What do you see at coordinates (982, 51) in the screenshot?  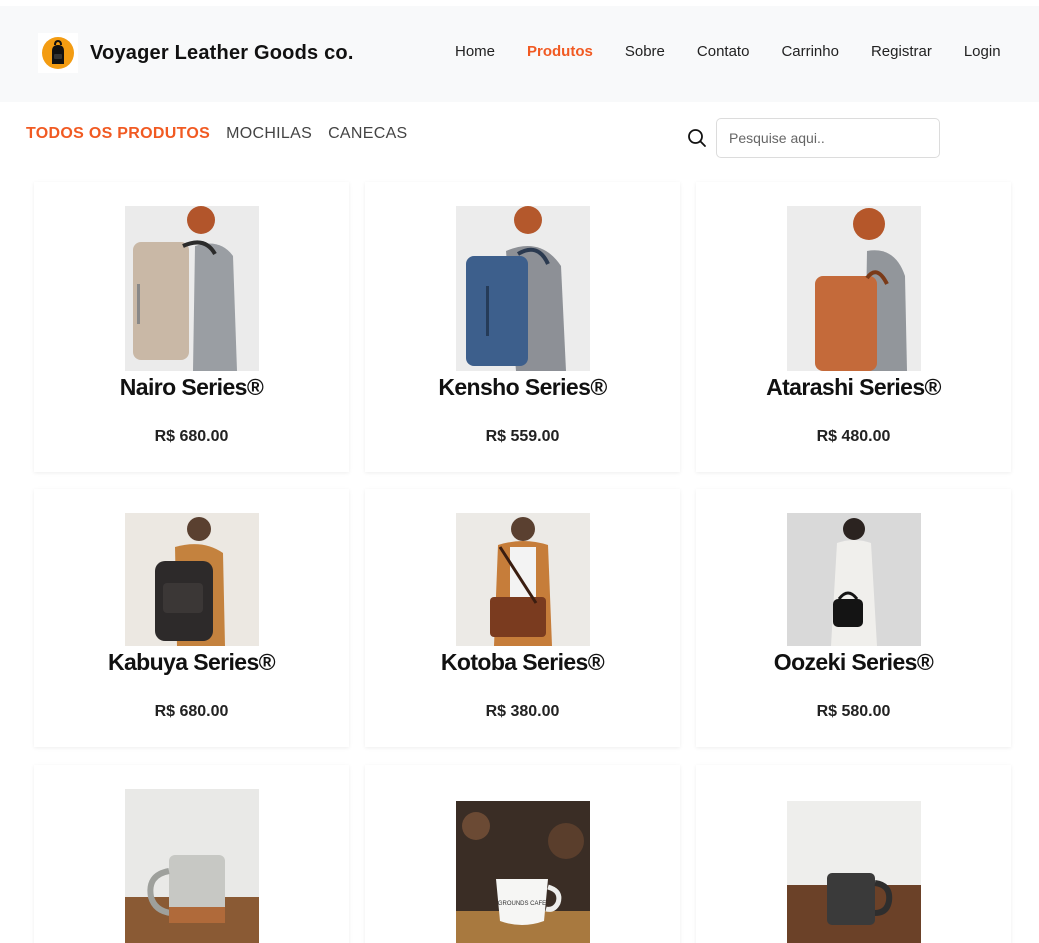 I see `nav-login: Login` at bounding box center [982, 51].